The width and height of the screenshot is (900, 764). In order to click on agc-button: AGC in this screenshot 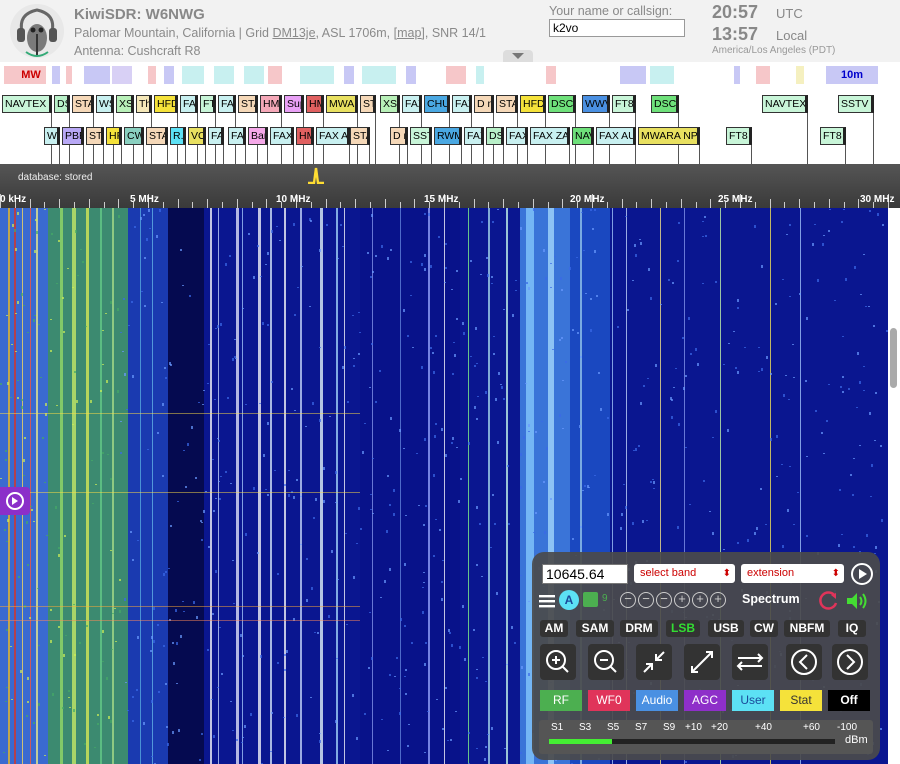, I will do `click(705, 700)`.